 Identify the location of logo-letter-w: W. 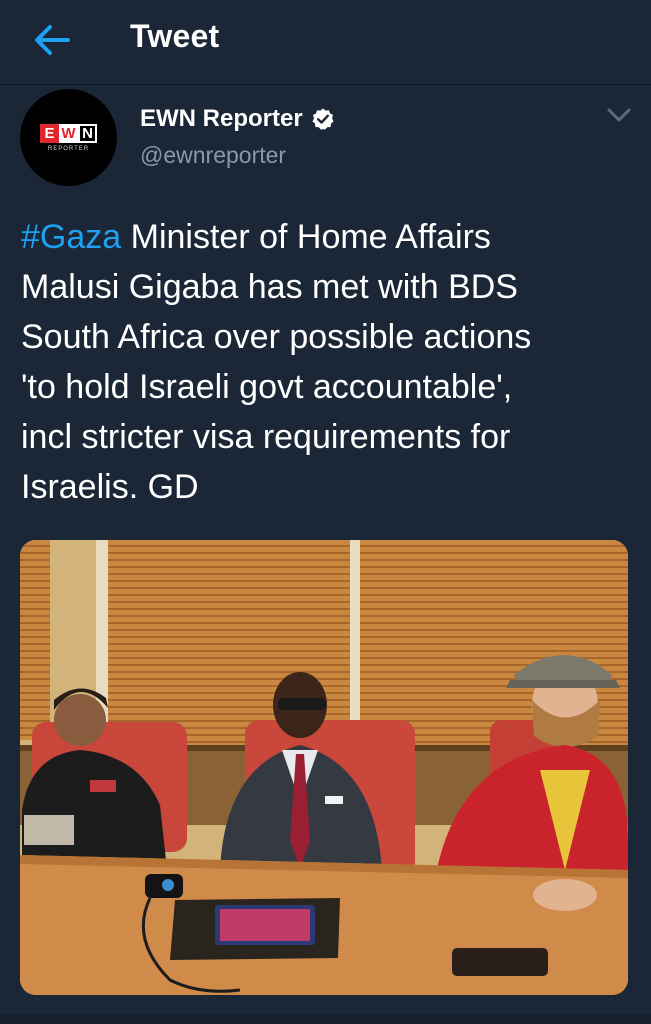
(68, 133).